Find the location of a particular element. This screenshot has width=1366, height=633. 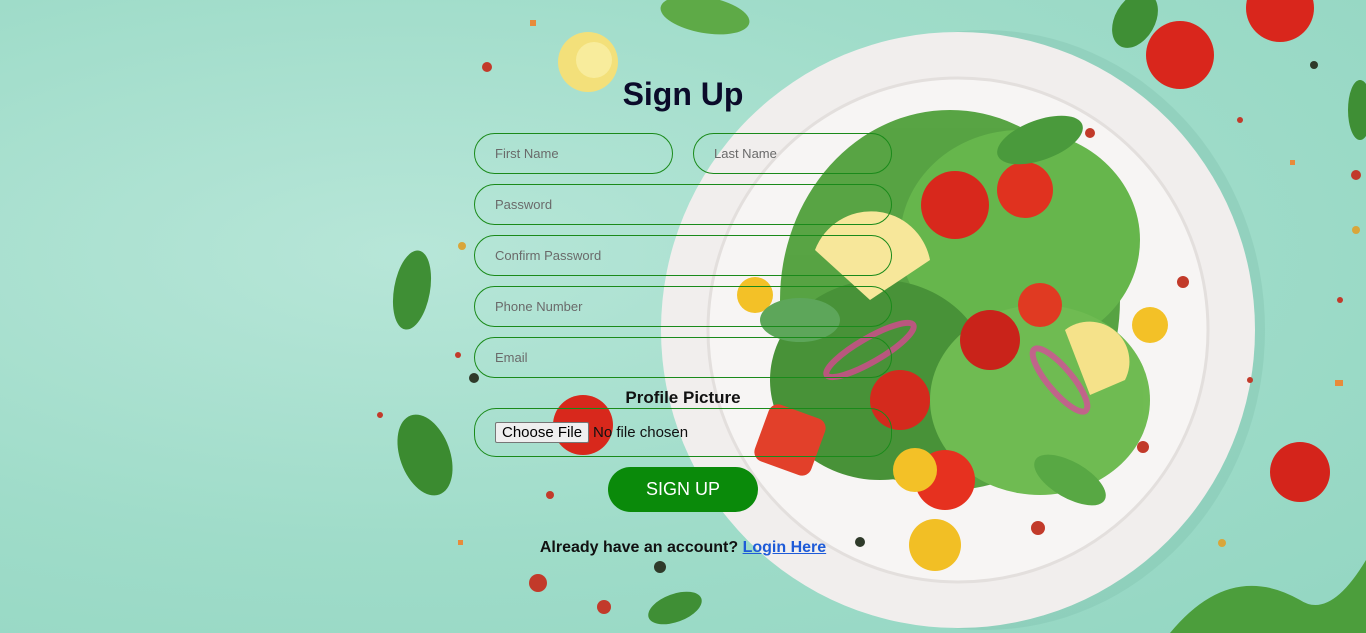

profile-picture-file-input: Choose File No file chosen is located at coordinates (683, 432).